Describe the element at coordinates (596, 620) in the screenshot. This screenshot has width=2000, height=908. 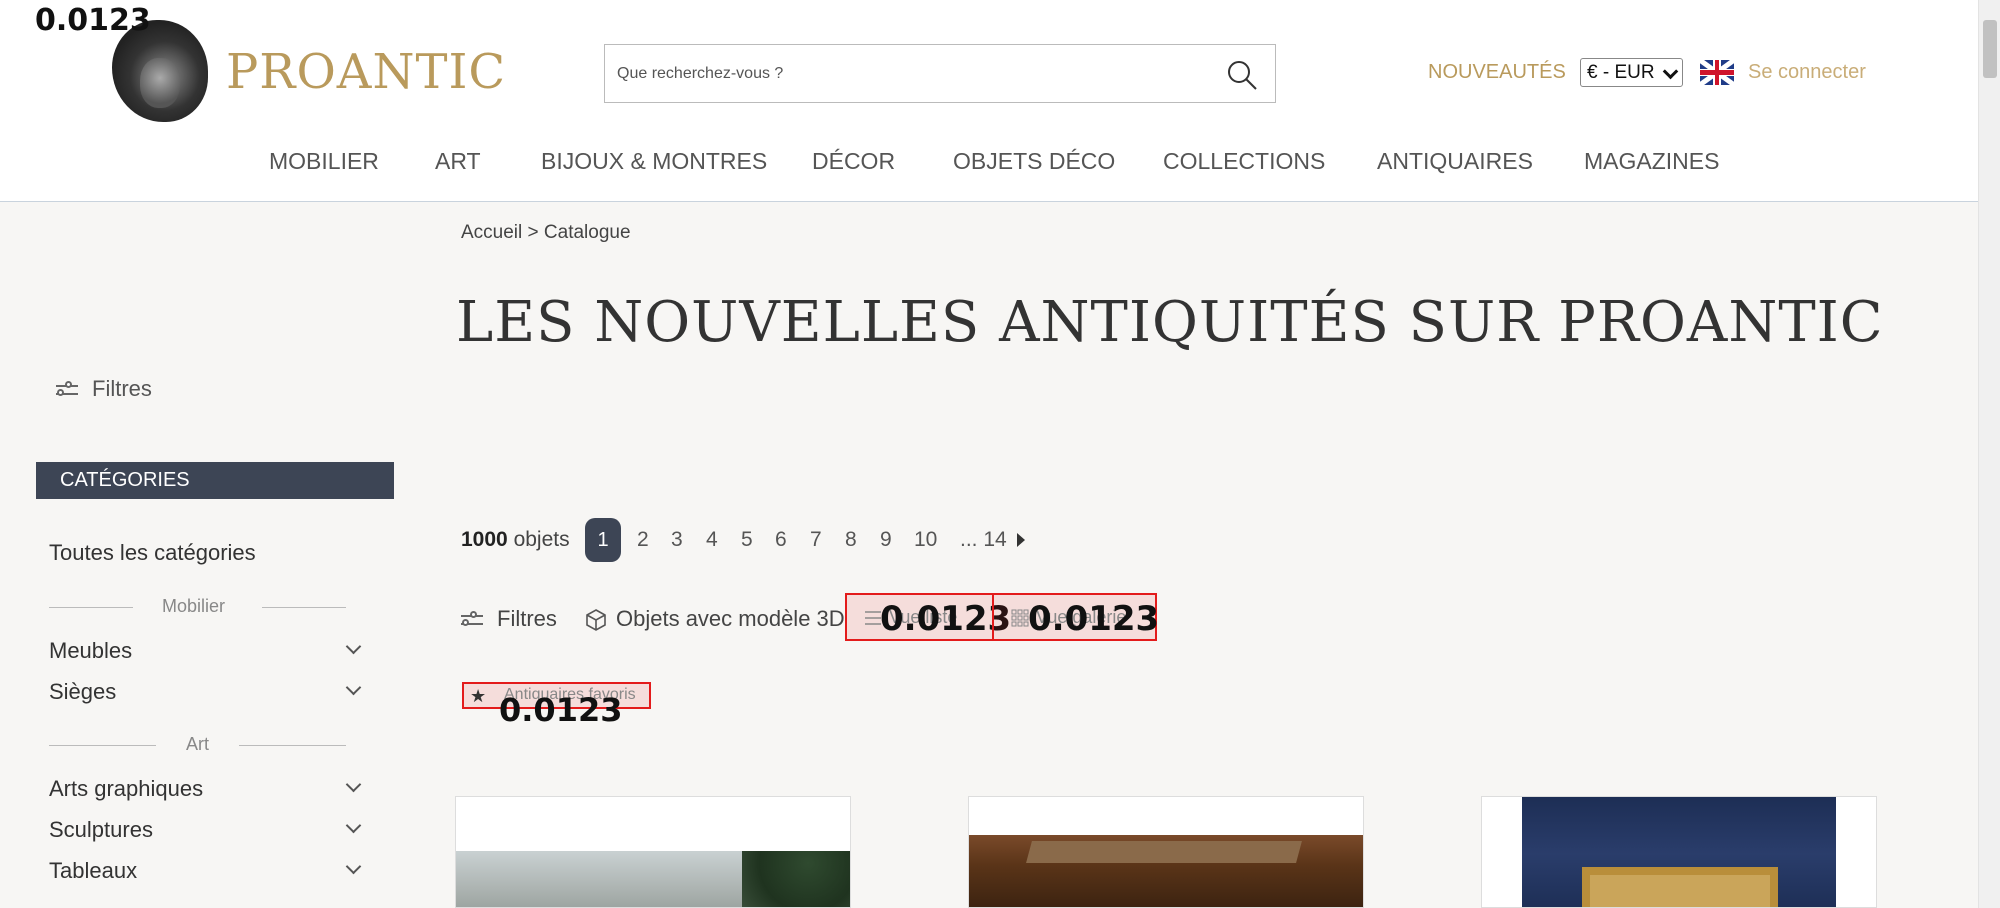
I see `cube-icon` at that location.